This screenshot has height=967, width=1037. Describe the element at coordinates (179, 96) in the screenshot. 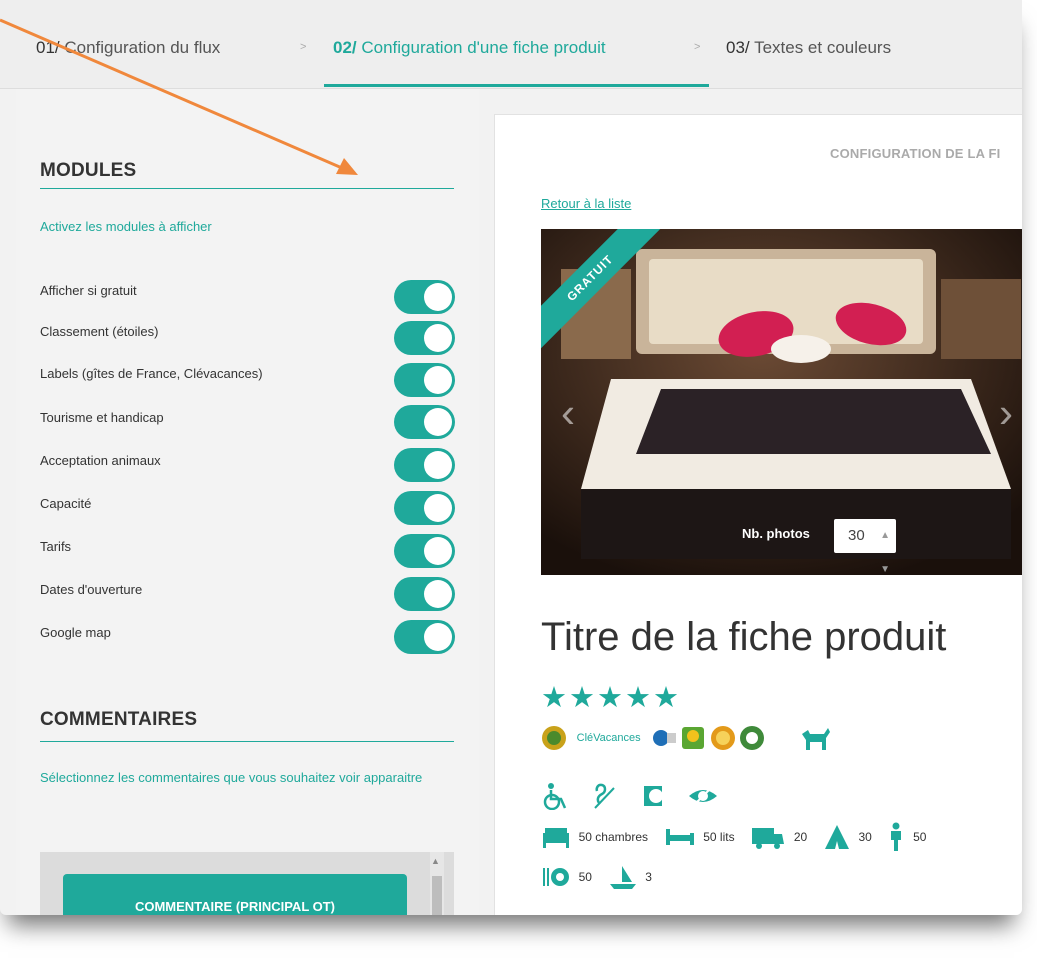

I see `annotation-arrow-icon` at that location.